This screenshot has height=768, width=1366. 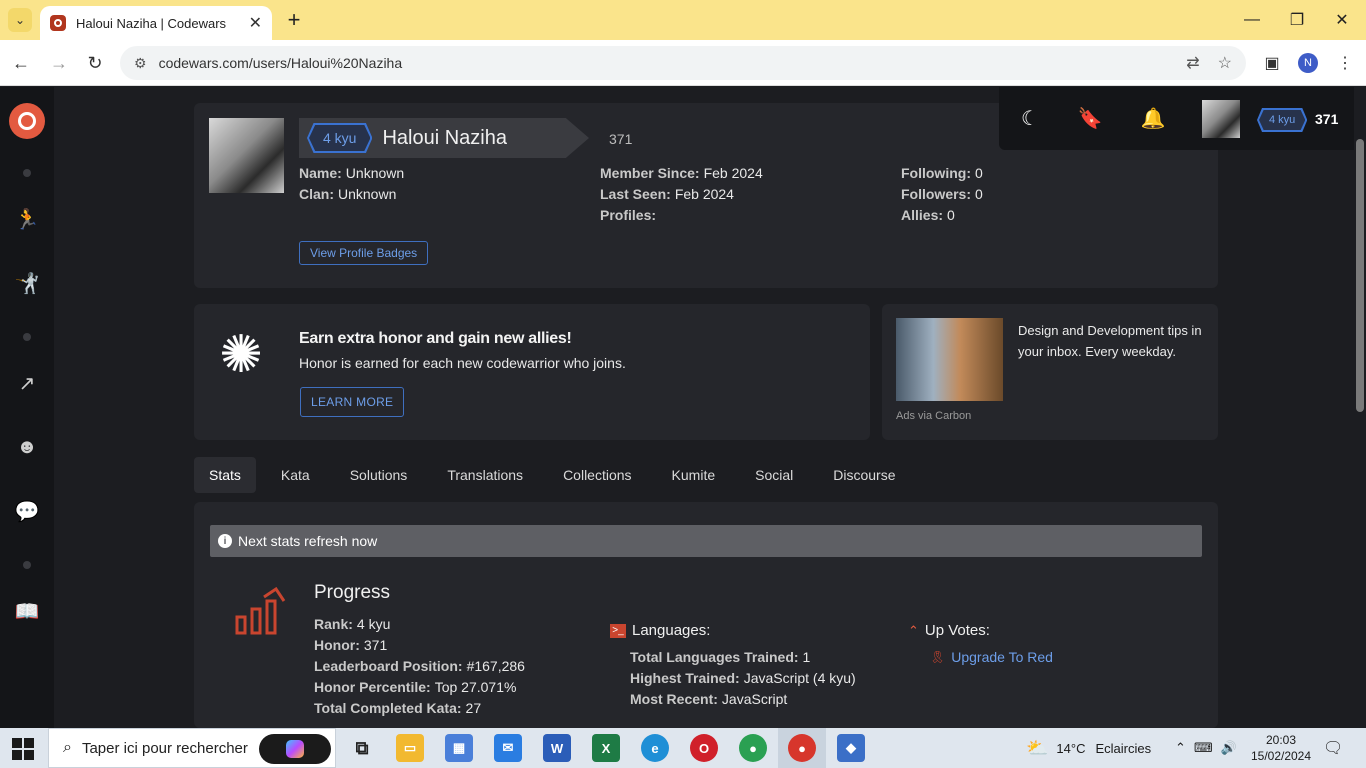 I want to click on excel-icon: X, so click(x=606, y=748).